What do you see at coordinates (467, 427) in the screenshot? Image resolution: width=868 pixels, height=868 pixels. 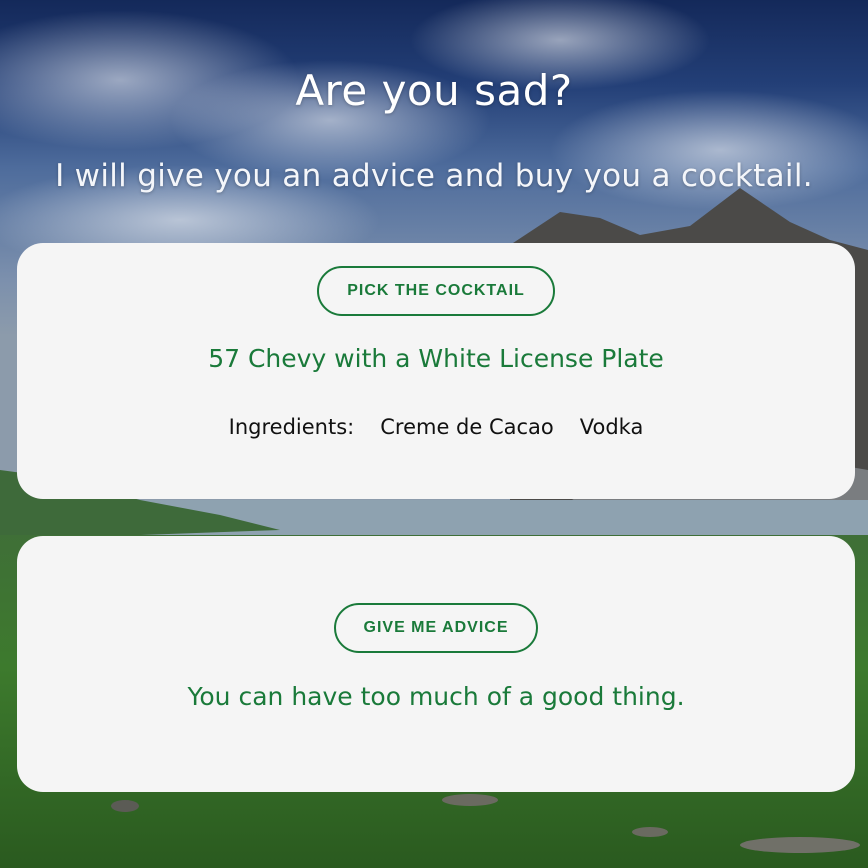 I see `ingredient-item: Creme de Cacao` at bounding box center [467, 427].